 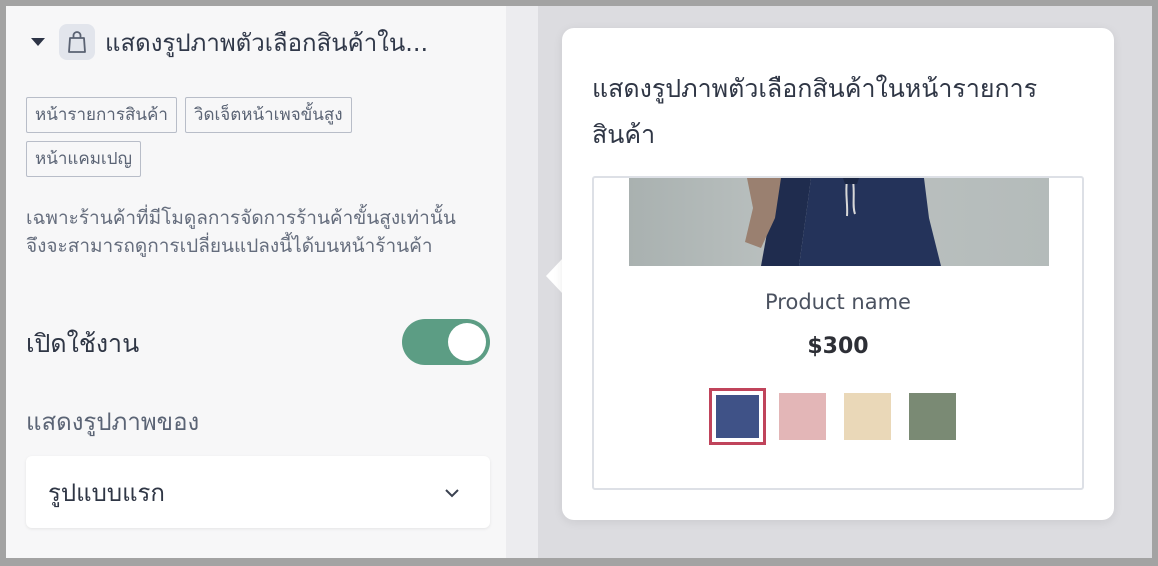 I want to click on shopping-bag-icon, so click(x=77, y=42).